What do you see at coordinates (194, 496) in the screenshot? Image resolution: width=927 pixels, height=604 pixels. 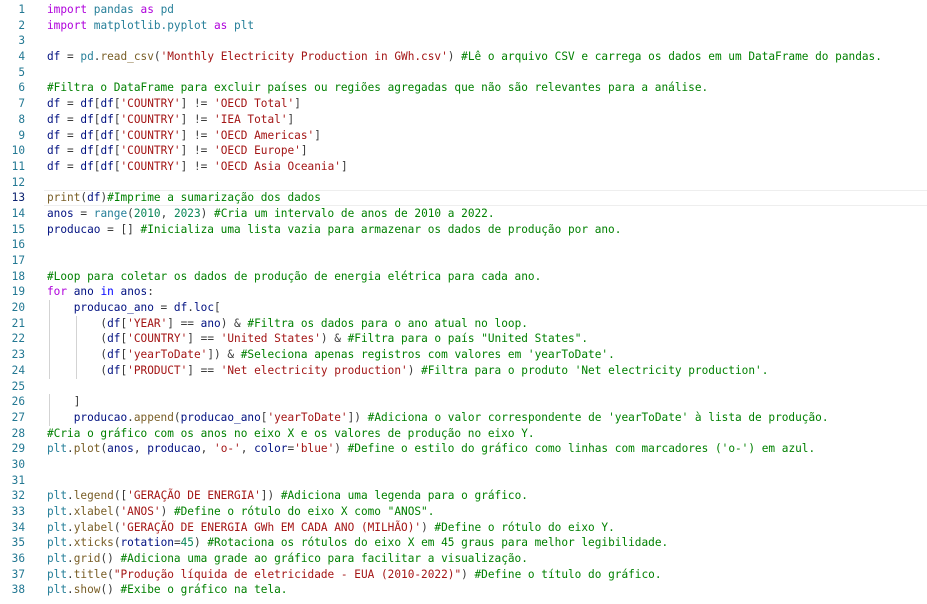 I see `code-token: 'GERAÇÃO DE ENERGIA'` at bounding box center [194, 496].